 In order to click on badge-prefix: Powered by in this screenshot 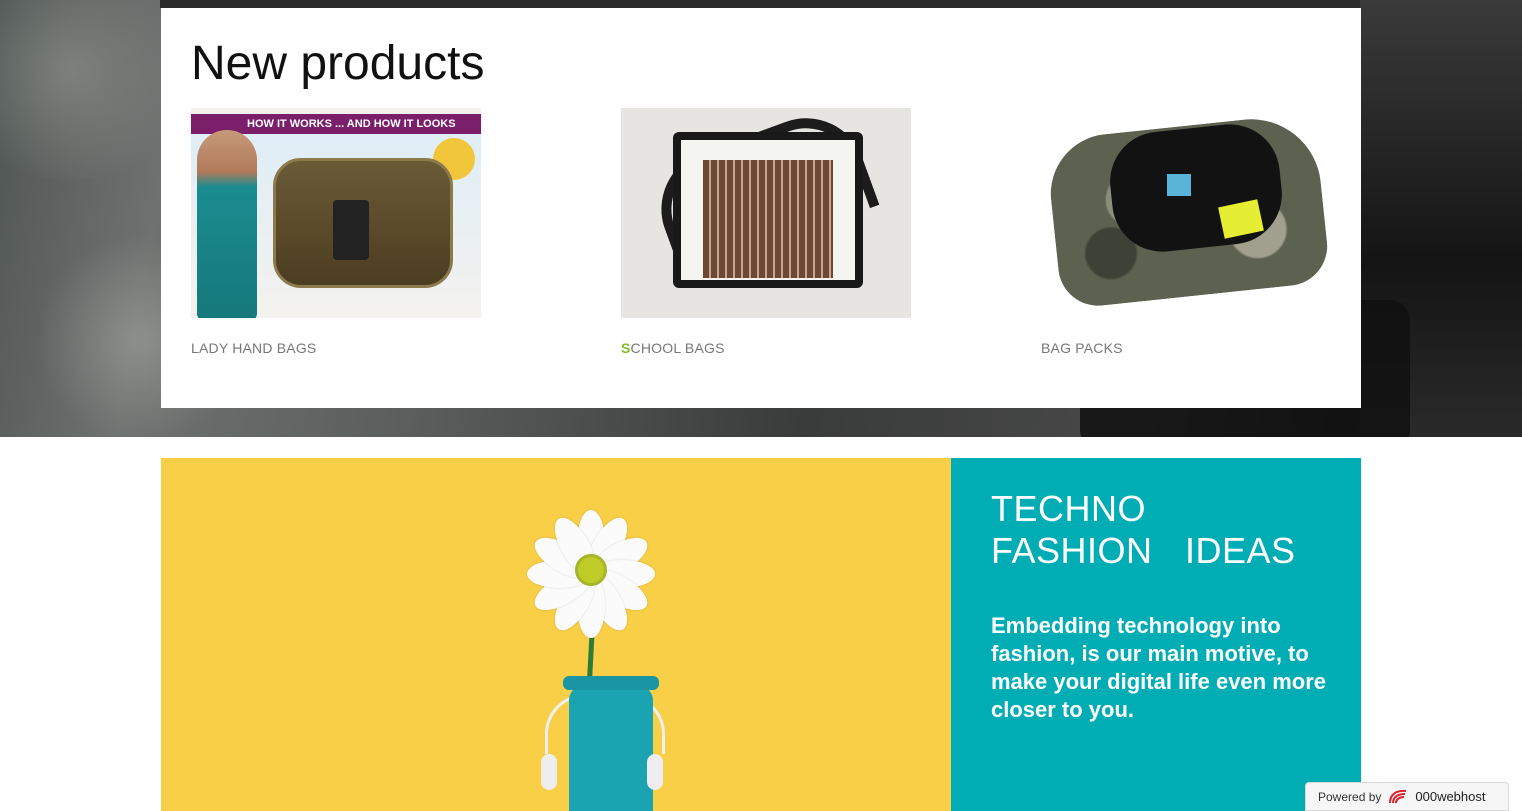, I will do `click(1350, 796)`.